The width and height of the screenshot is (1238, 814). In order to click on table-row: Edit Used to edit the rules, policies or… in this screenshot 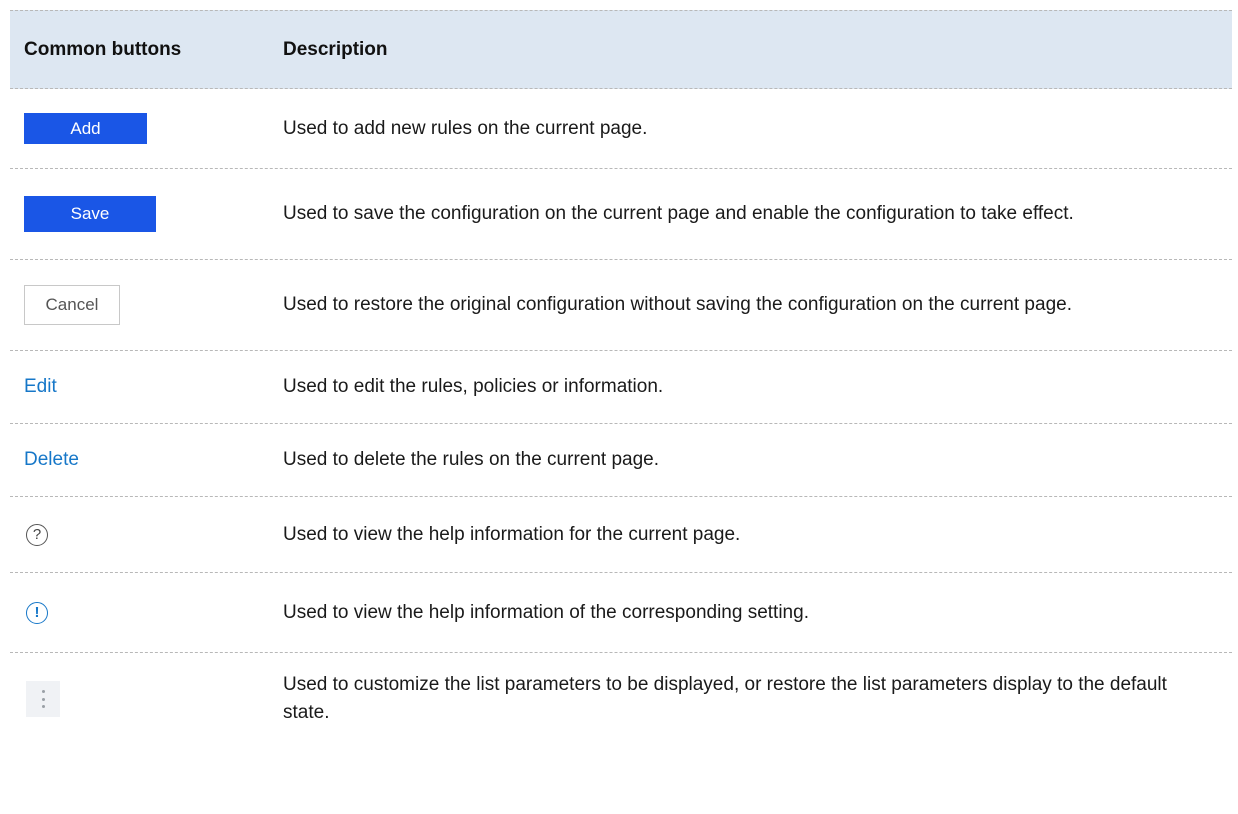, I will do `click(621, 387)`.